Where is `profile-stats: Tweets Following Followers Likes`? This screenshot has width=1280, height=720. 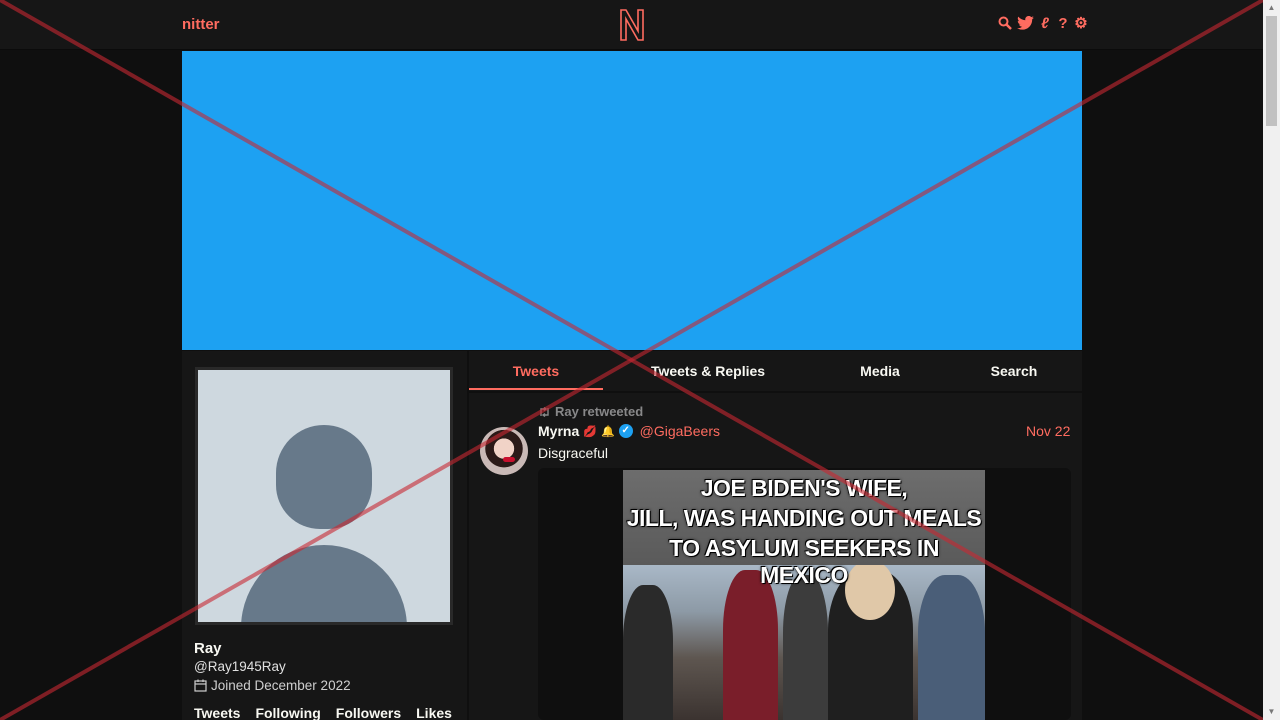
profile-stats: Tweets Following Followers Likes is located at coordinates (323, 712).